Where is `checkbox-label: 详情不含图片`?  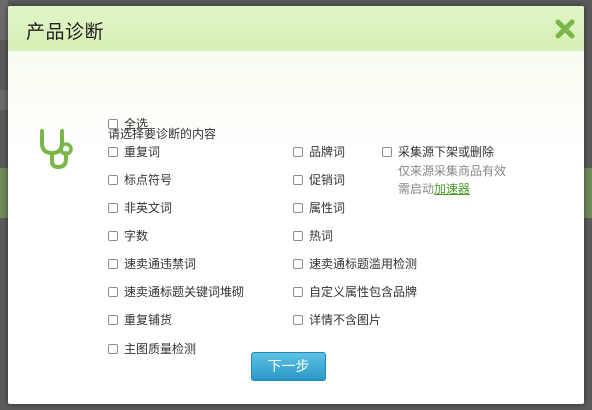
checkbox-label: 详情不含图片 is located at coordinates (345, 320).